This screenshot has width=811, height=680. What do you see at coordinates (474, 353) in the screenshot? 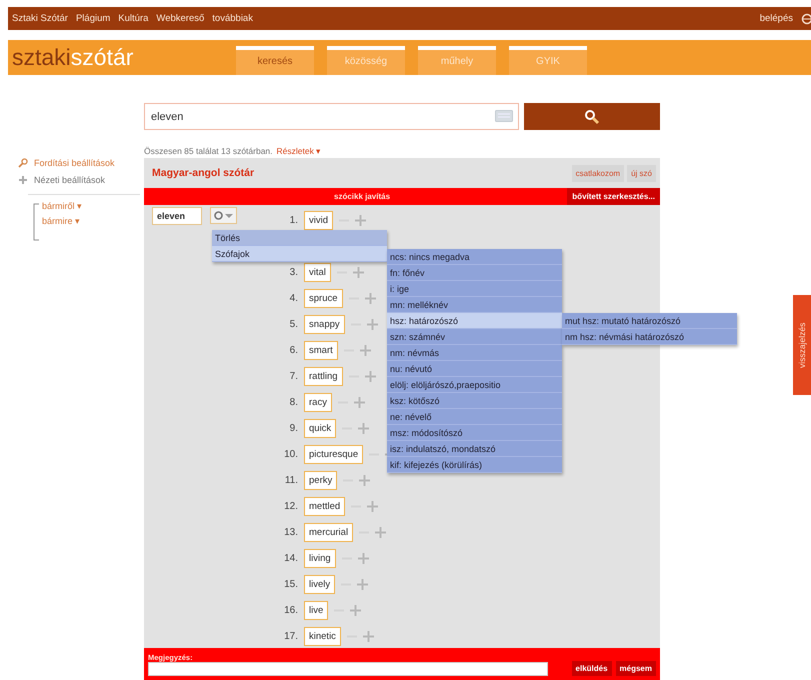
I see `menu-item: nm: névmás` at bounding box center [474, 353].